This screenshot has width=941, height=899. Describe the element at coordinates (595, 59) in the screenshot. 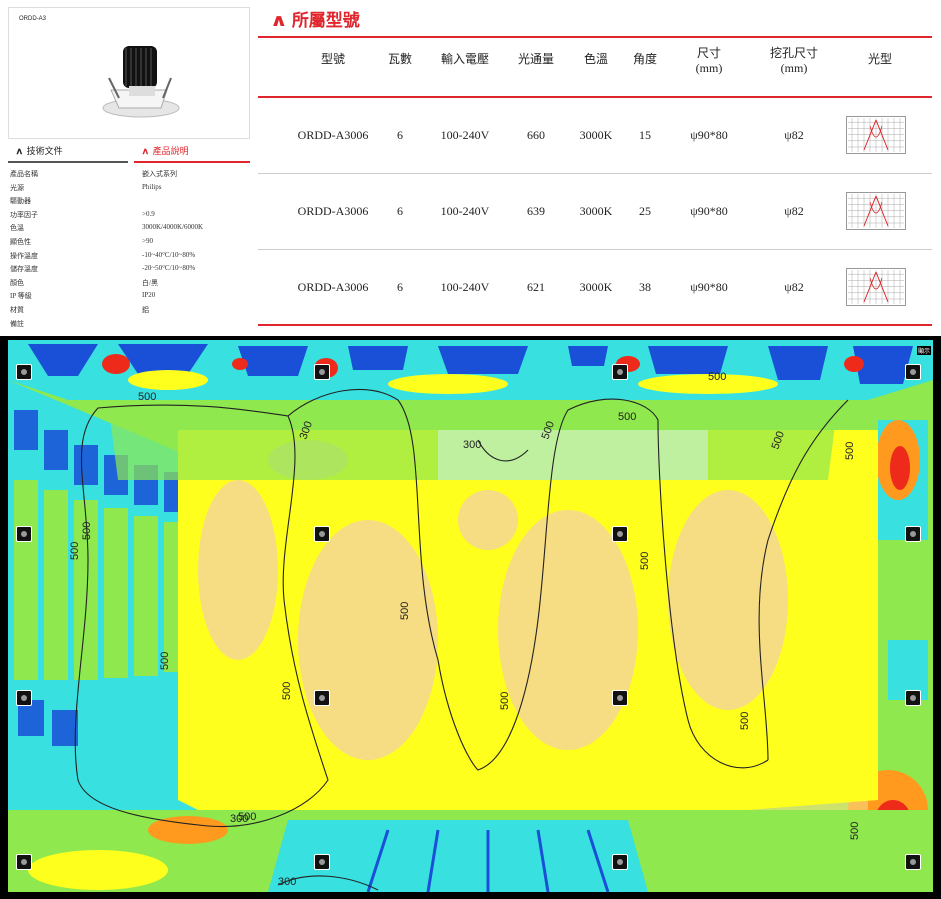

I see `col-cct: 色溫` at that location.